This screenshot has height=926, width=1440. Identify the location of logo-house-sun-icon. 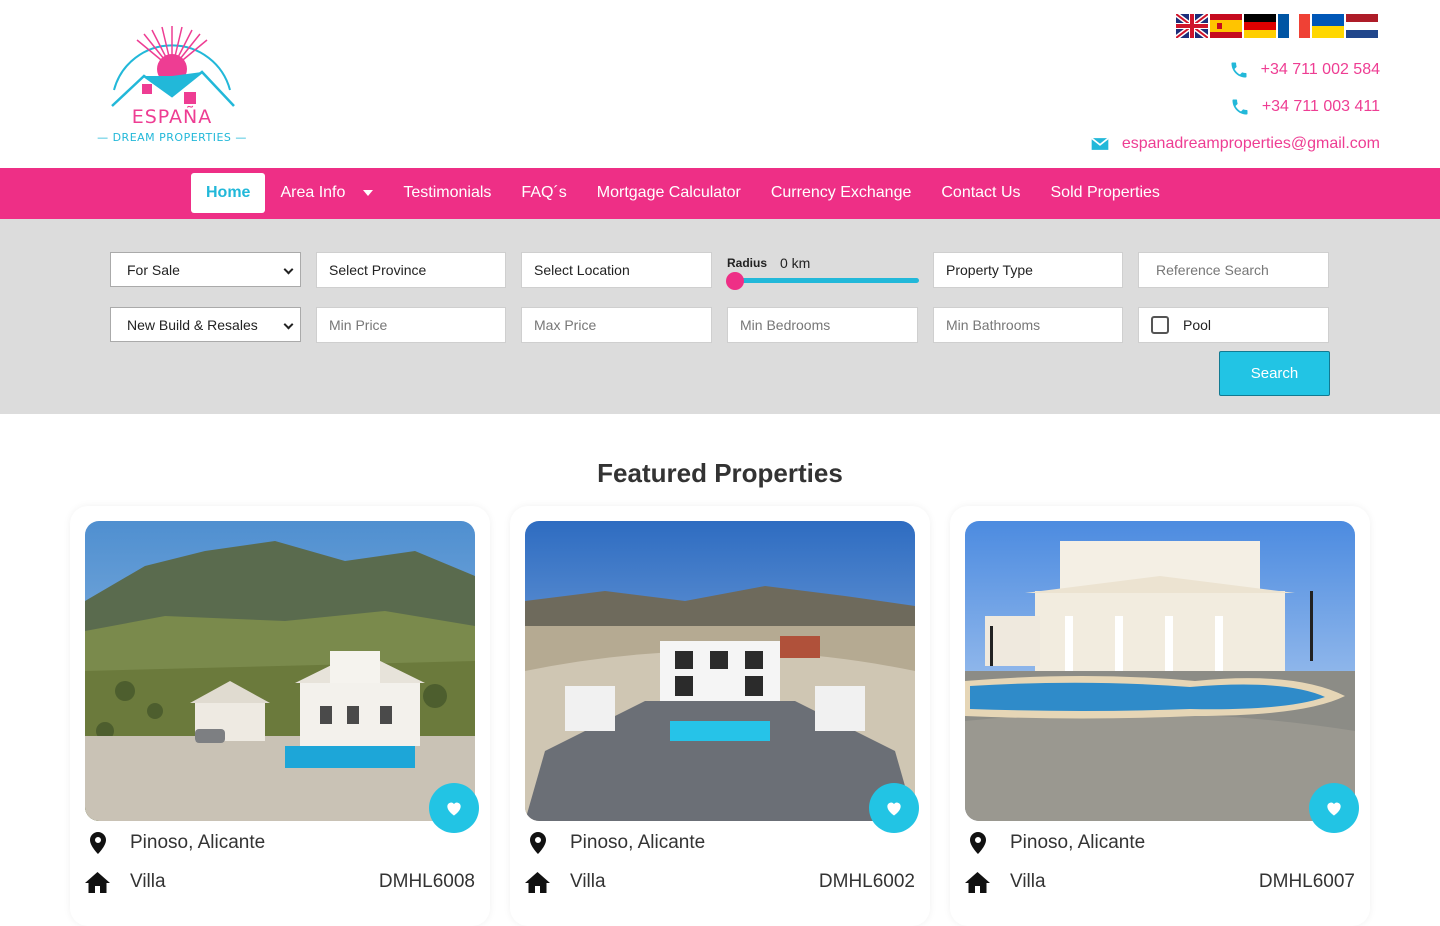
(173, 66).